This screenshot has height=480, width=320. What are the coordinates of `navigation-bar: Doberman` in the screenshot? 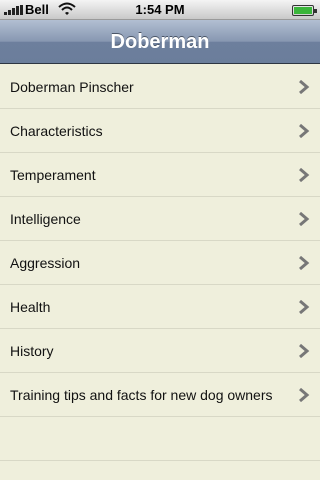 It's located at (160, 42).